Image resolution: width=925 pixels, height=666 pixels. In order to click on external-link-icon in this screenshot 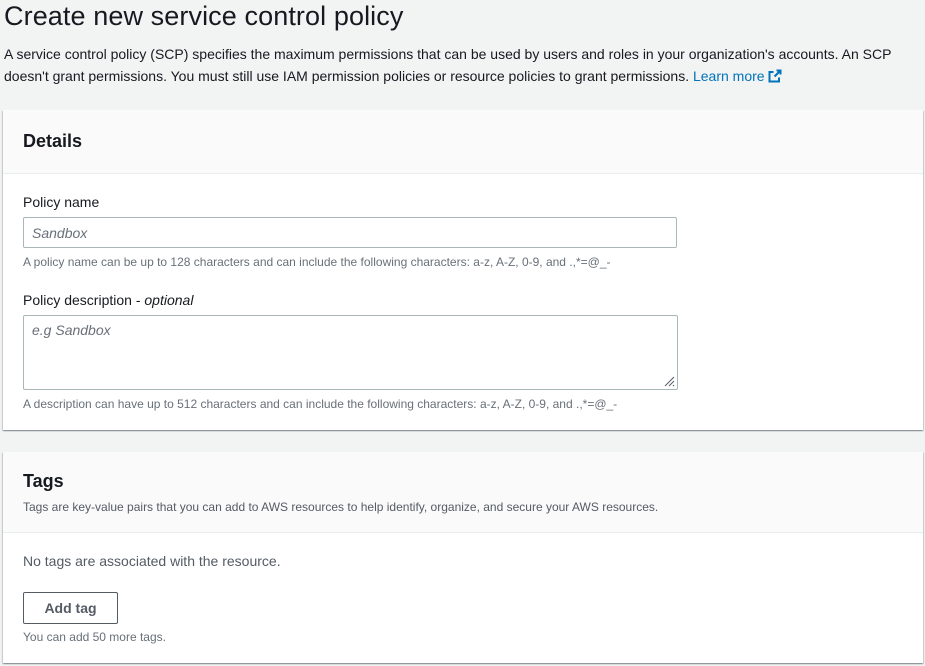, I will do `click(775, 76)`.